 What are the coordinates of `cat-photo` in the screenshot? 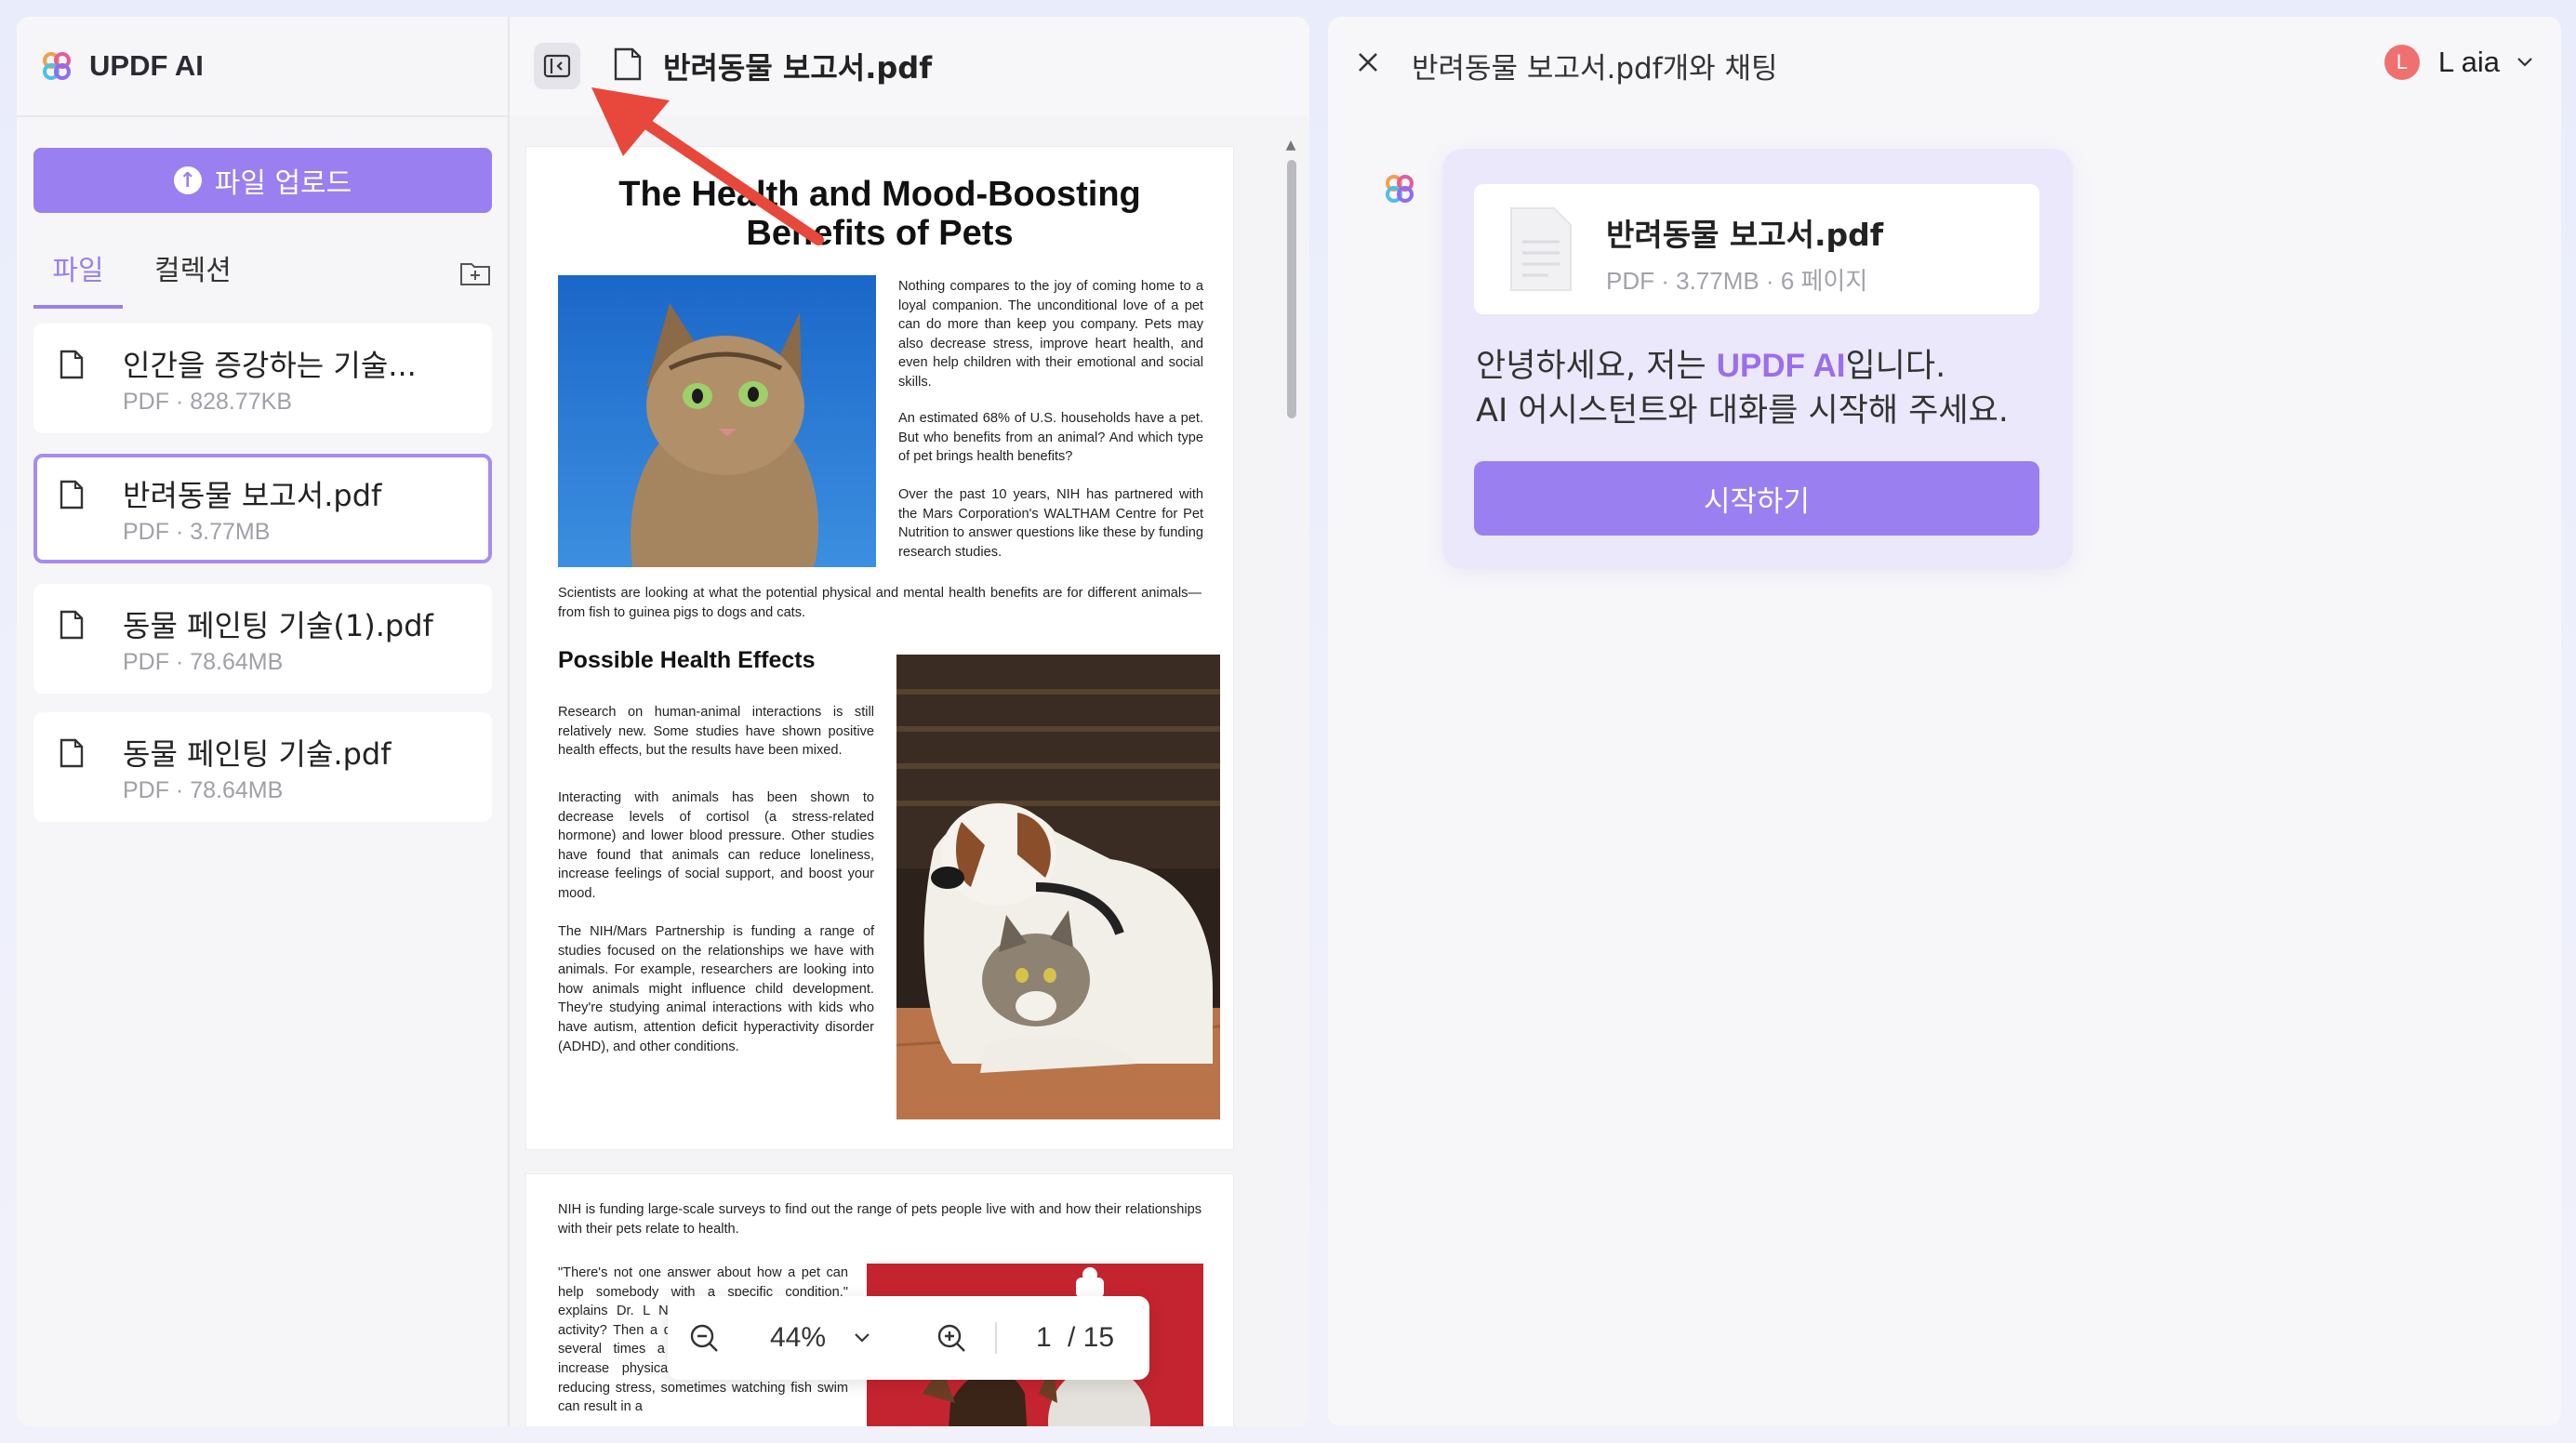 It's located at (717, 421).